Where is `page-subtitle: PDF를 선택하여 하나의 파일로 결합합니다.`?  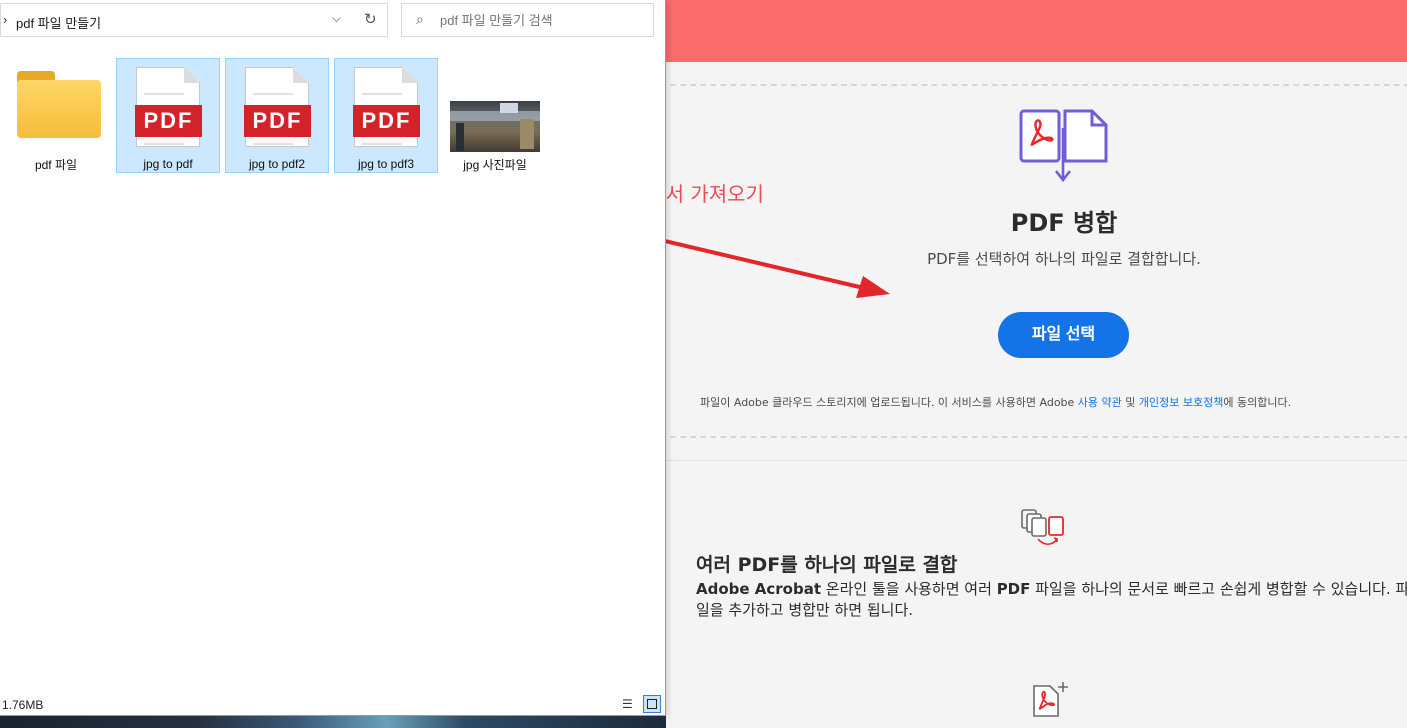 page-subtitle: PDF를 선택하여 하나의 파일로 결합합니다. is located at coordinates (1064, 259).